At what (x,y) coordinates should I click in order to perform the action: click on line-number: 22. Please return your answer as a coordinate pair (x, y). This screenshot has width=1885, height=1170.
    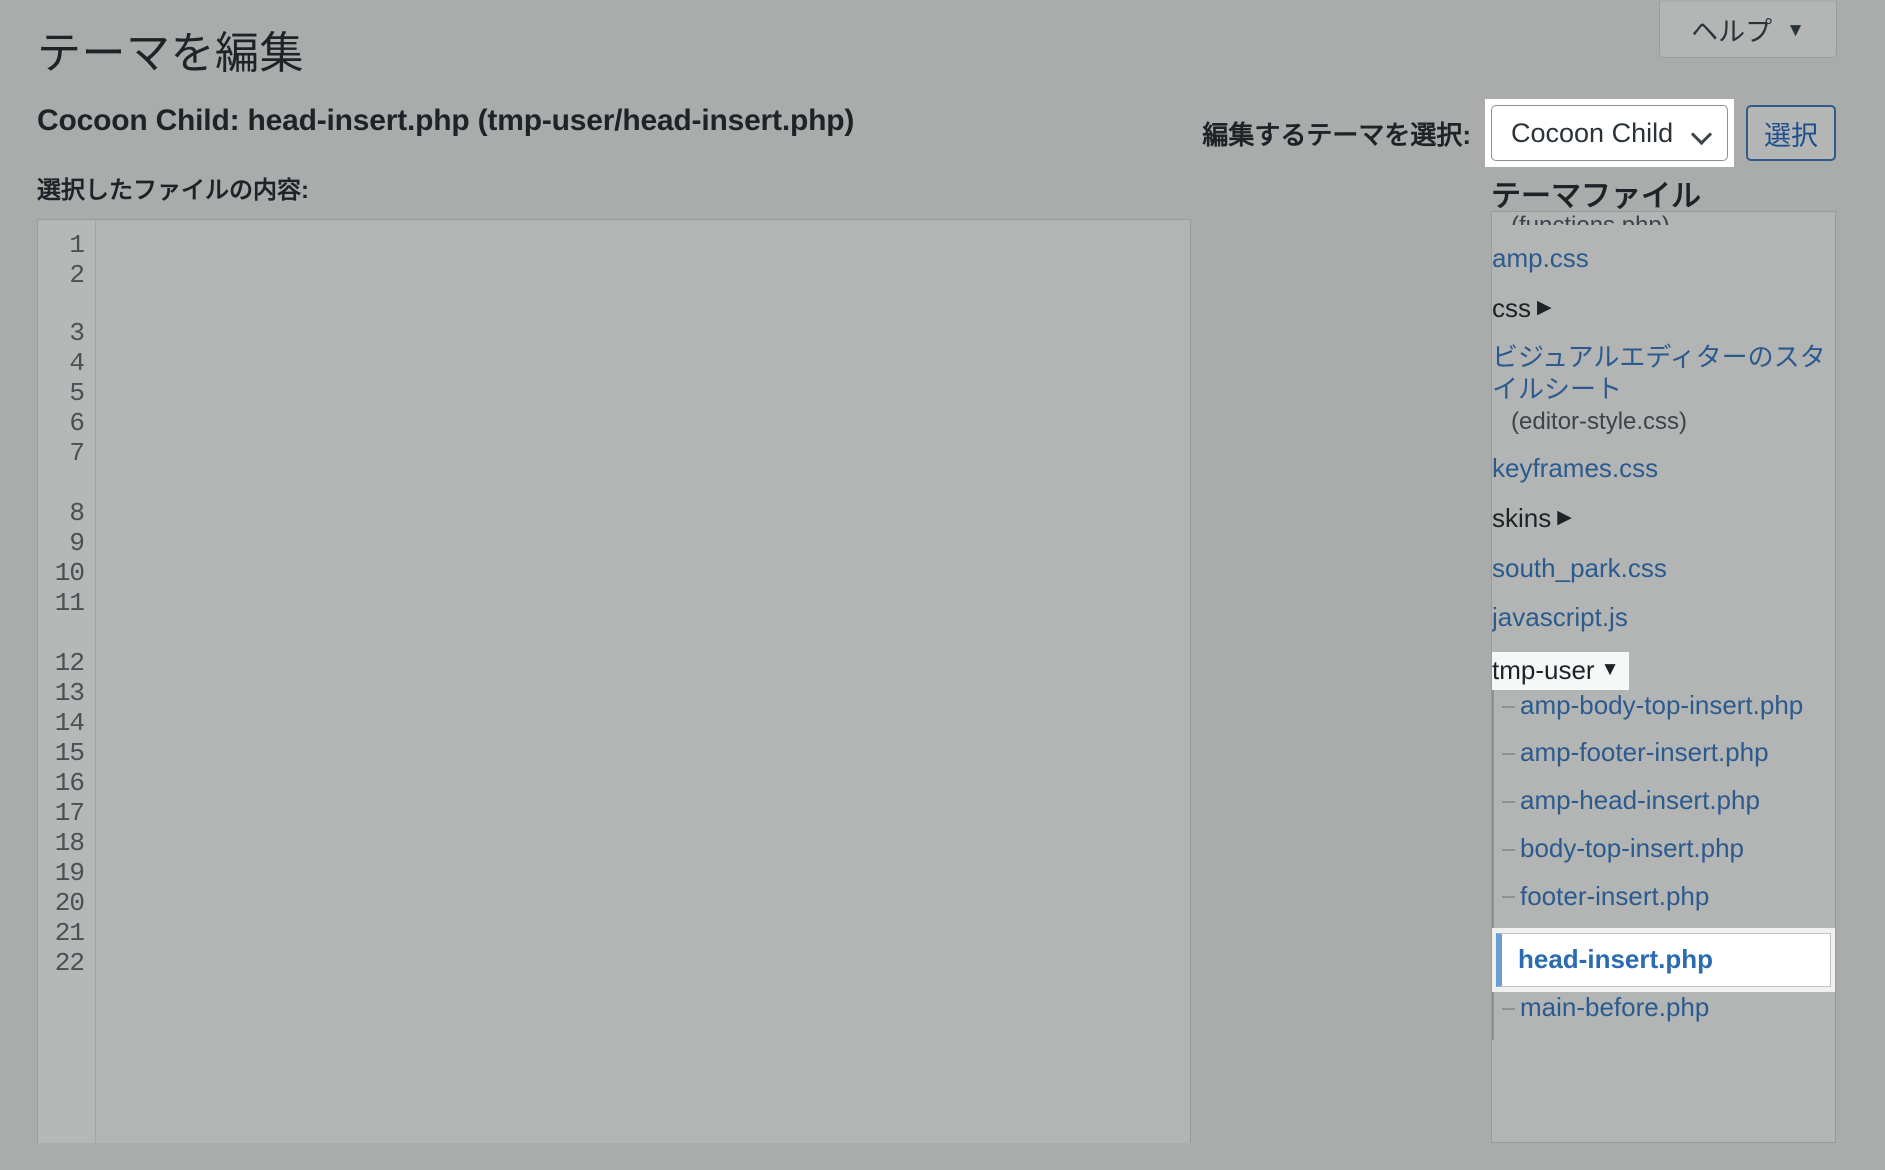
    Looking at the image, I should click on (69, 963).